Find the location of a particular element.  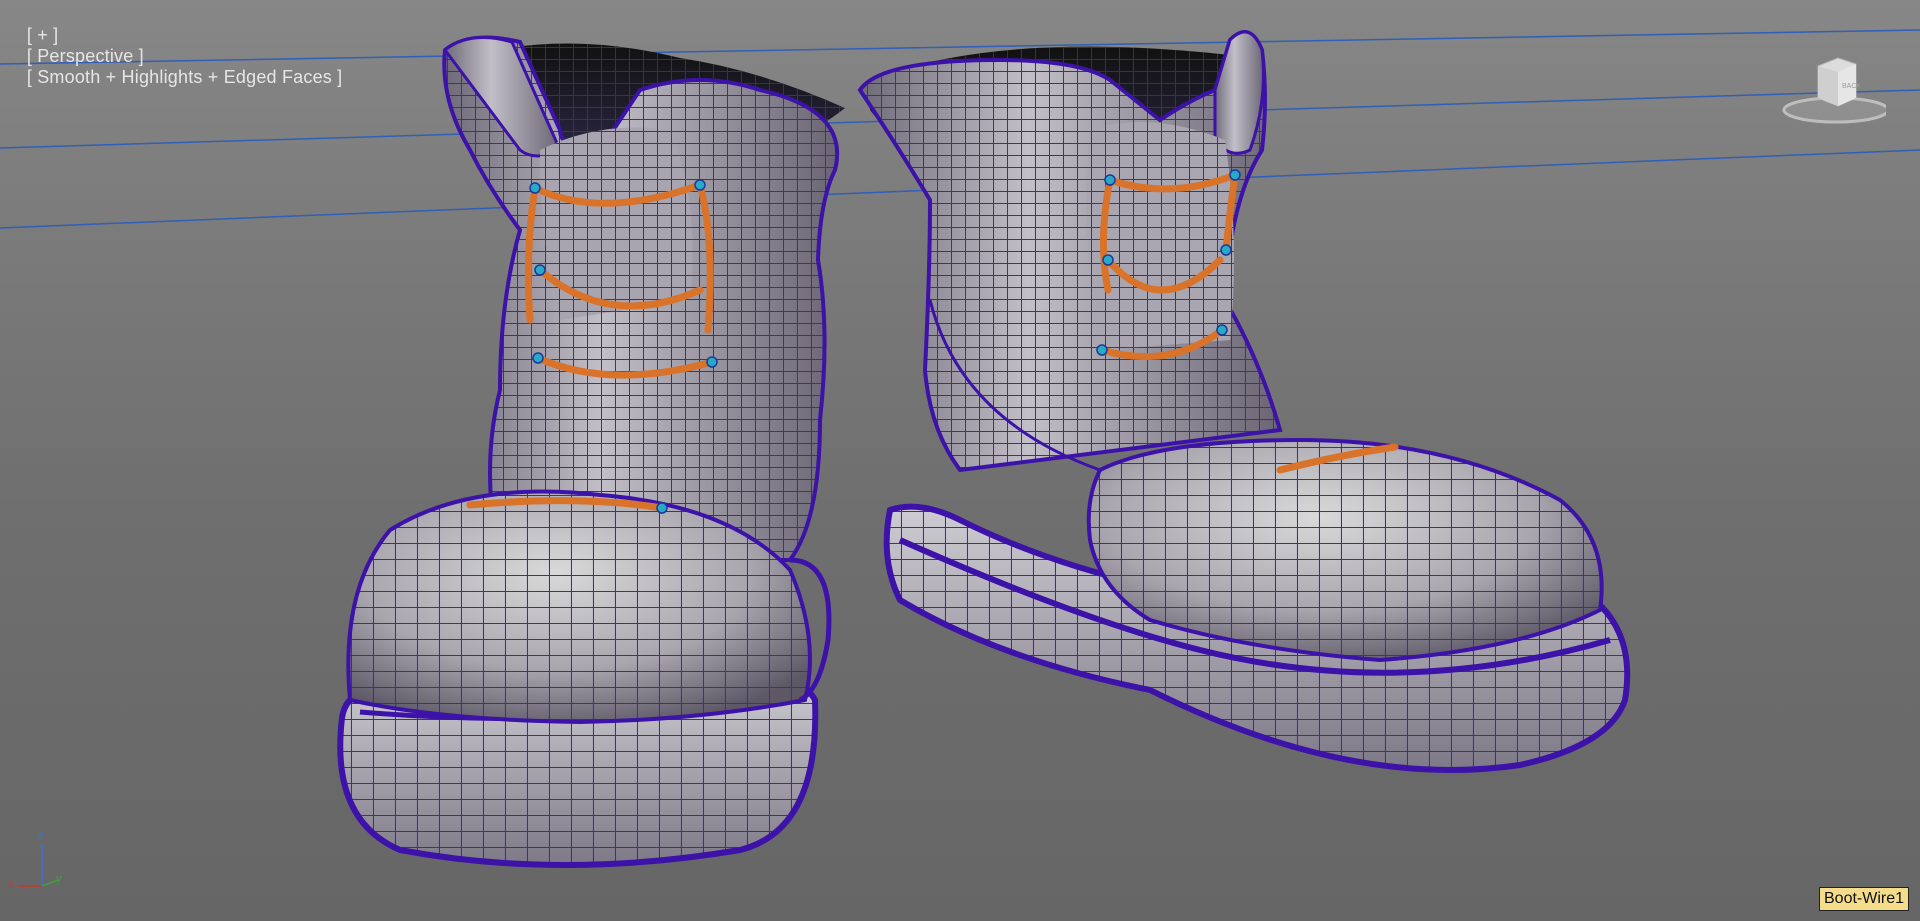

axis-z-label: z is located at coordinates (41, 837).